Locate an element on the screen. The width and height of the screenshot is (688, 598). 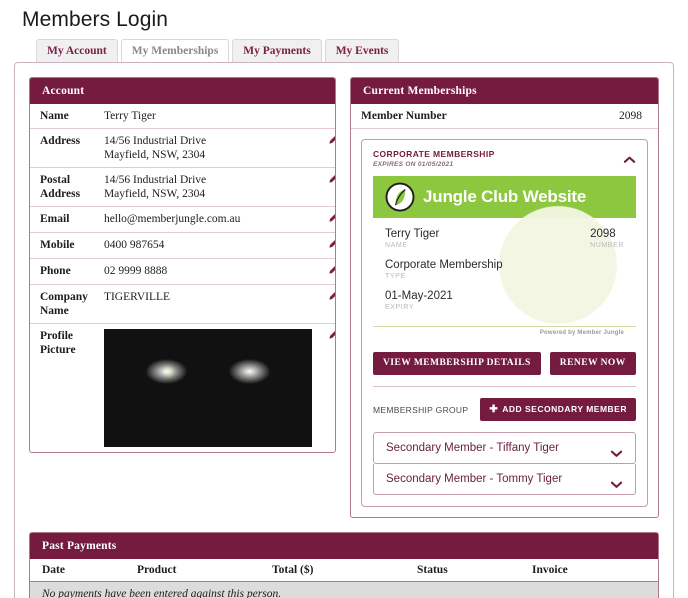
edit-phone-cell is located at coordinates (326, 271).